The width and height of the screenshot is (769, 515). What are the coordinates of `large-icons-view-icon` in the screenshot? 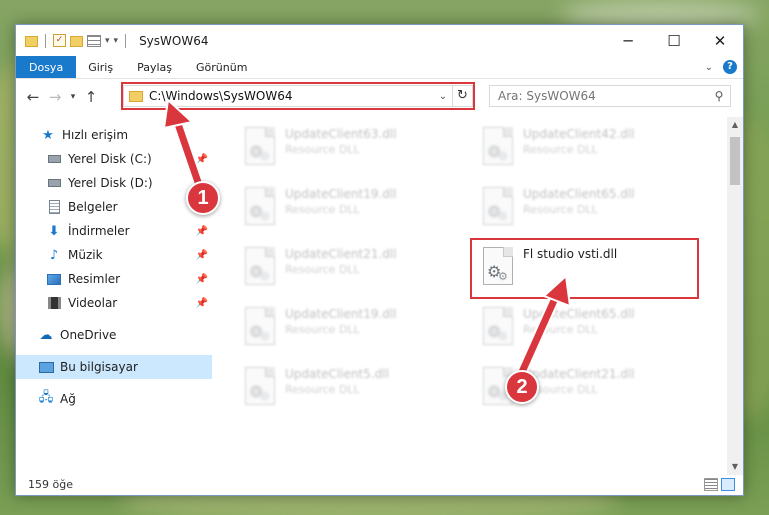 It's located at (728, 484).